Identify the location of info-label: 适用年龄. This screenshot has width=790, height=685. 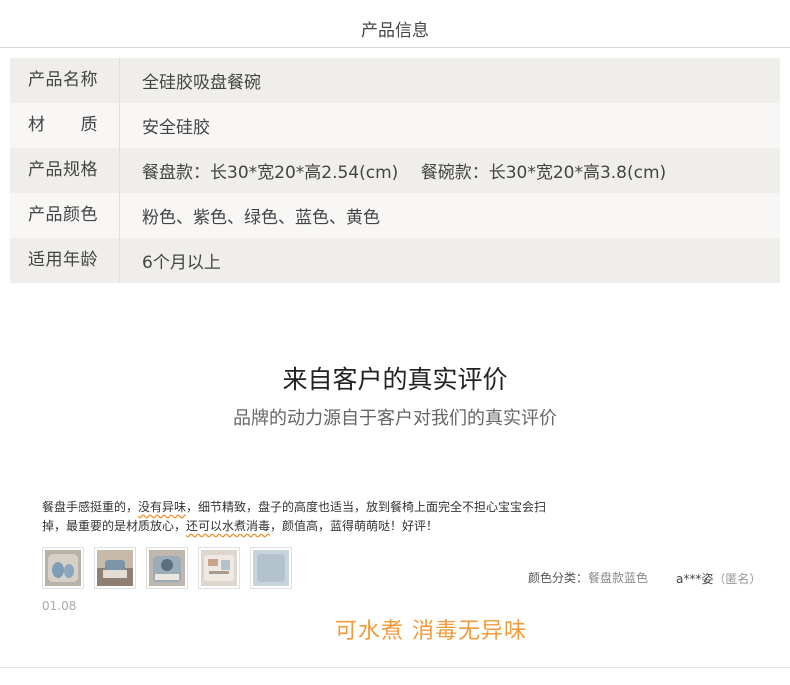
(65, 260).